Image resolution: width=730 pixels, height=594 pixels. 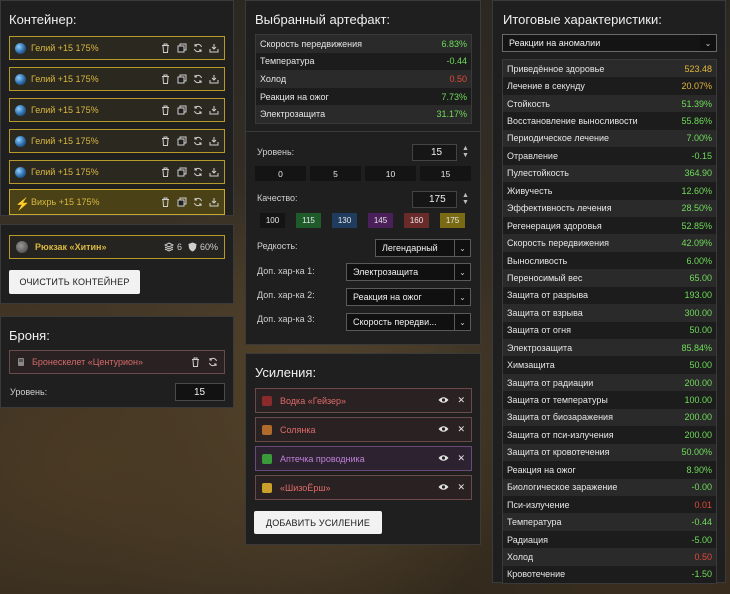 I want to click on armor-level-input: 15, so click(x=200, y=392).